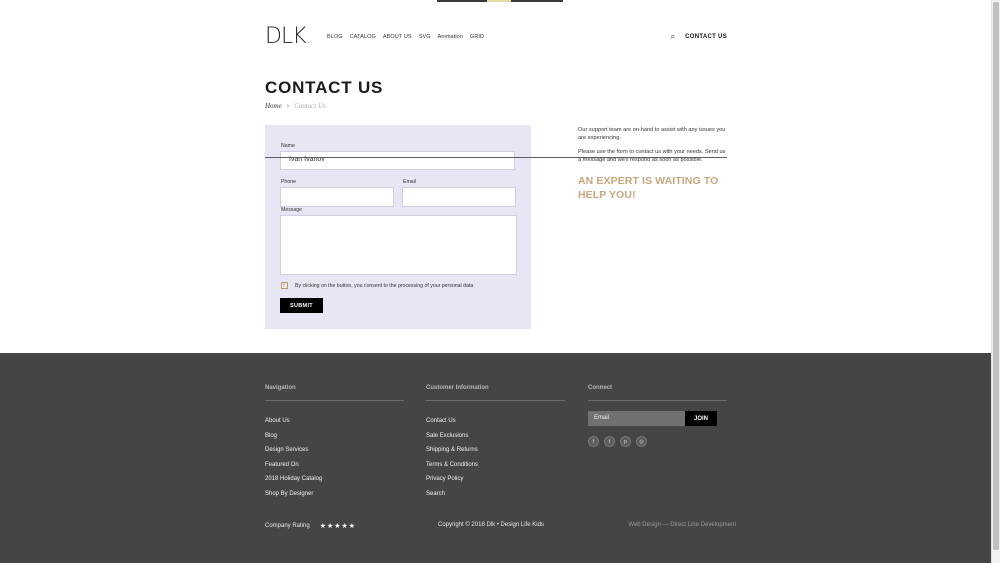 The image size is (1000, 563). Describe the element at coordinates (636, 418) in the screenshot. I see `newsletter-email-input: Email` at that location.